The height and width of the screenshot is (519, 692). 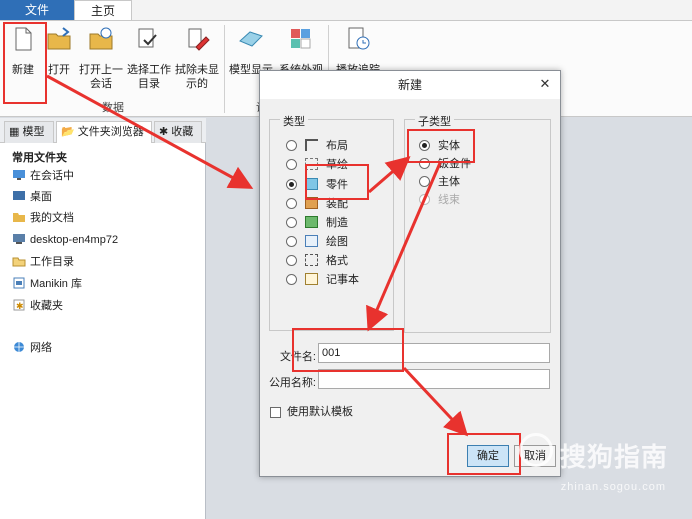 What do you see at coordinates (613, 457) in the screenshot?
I see `watermark-text: 搜狗指南` at bounding box center [613, 457].